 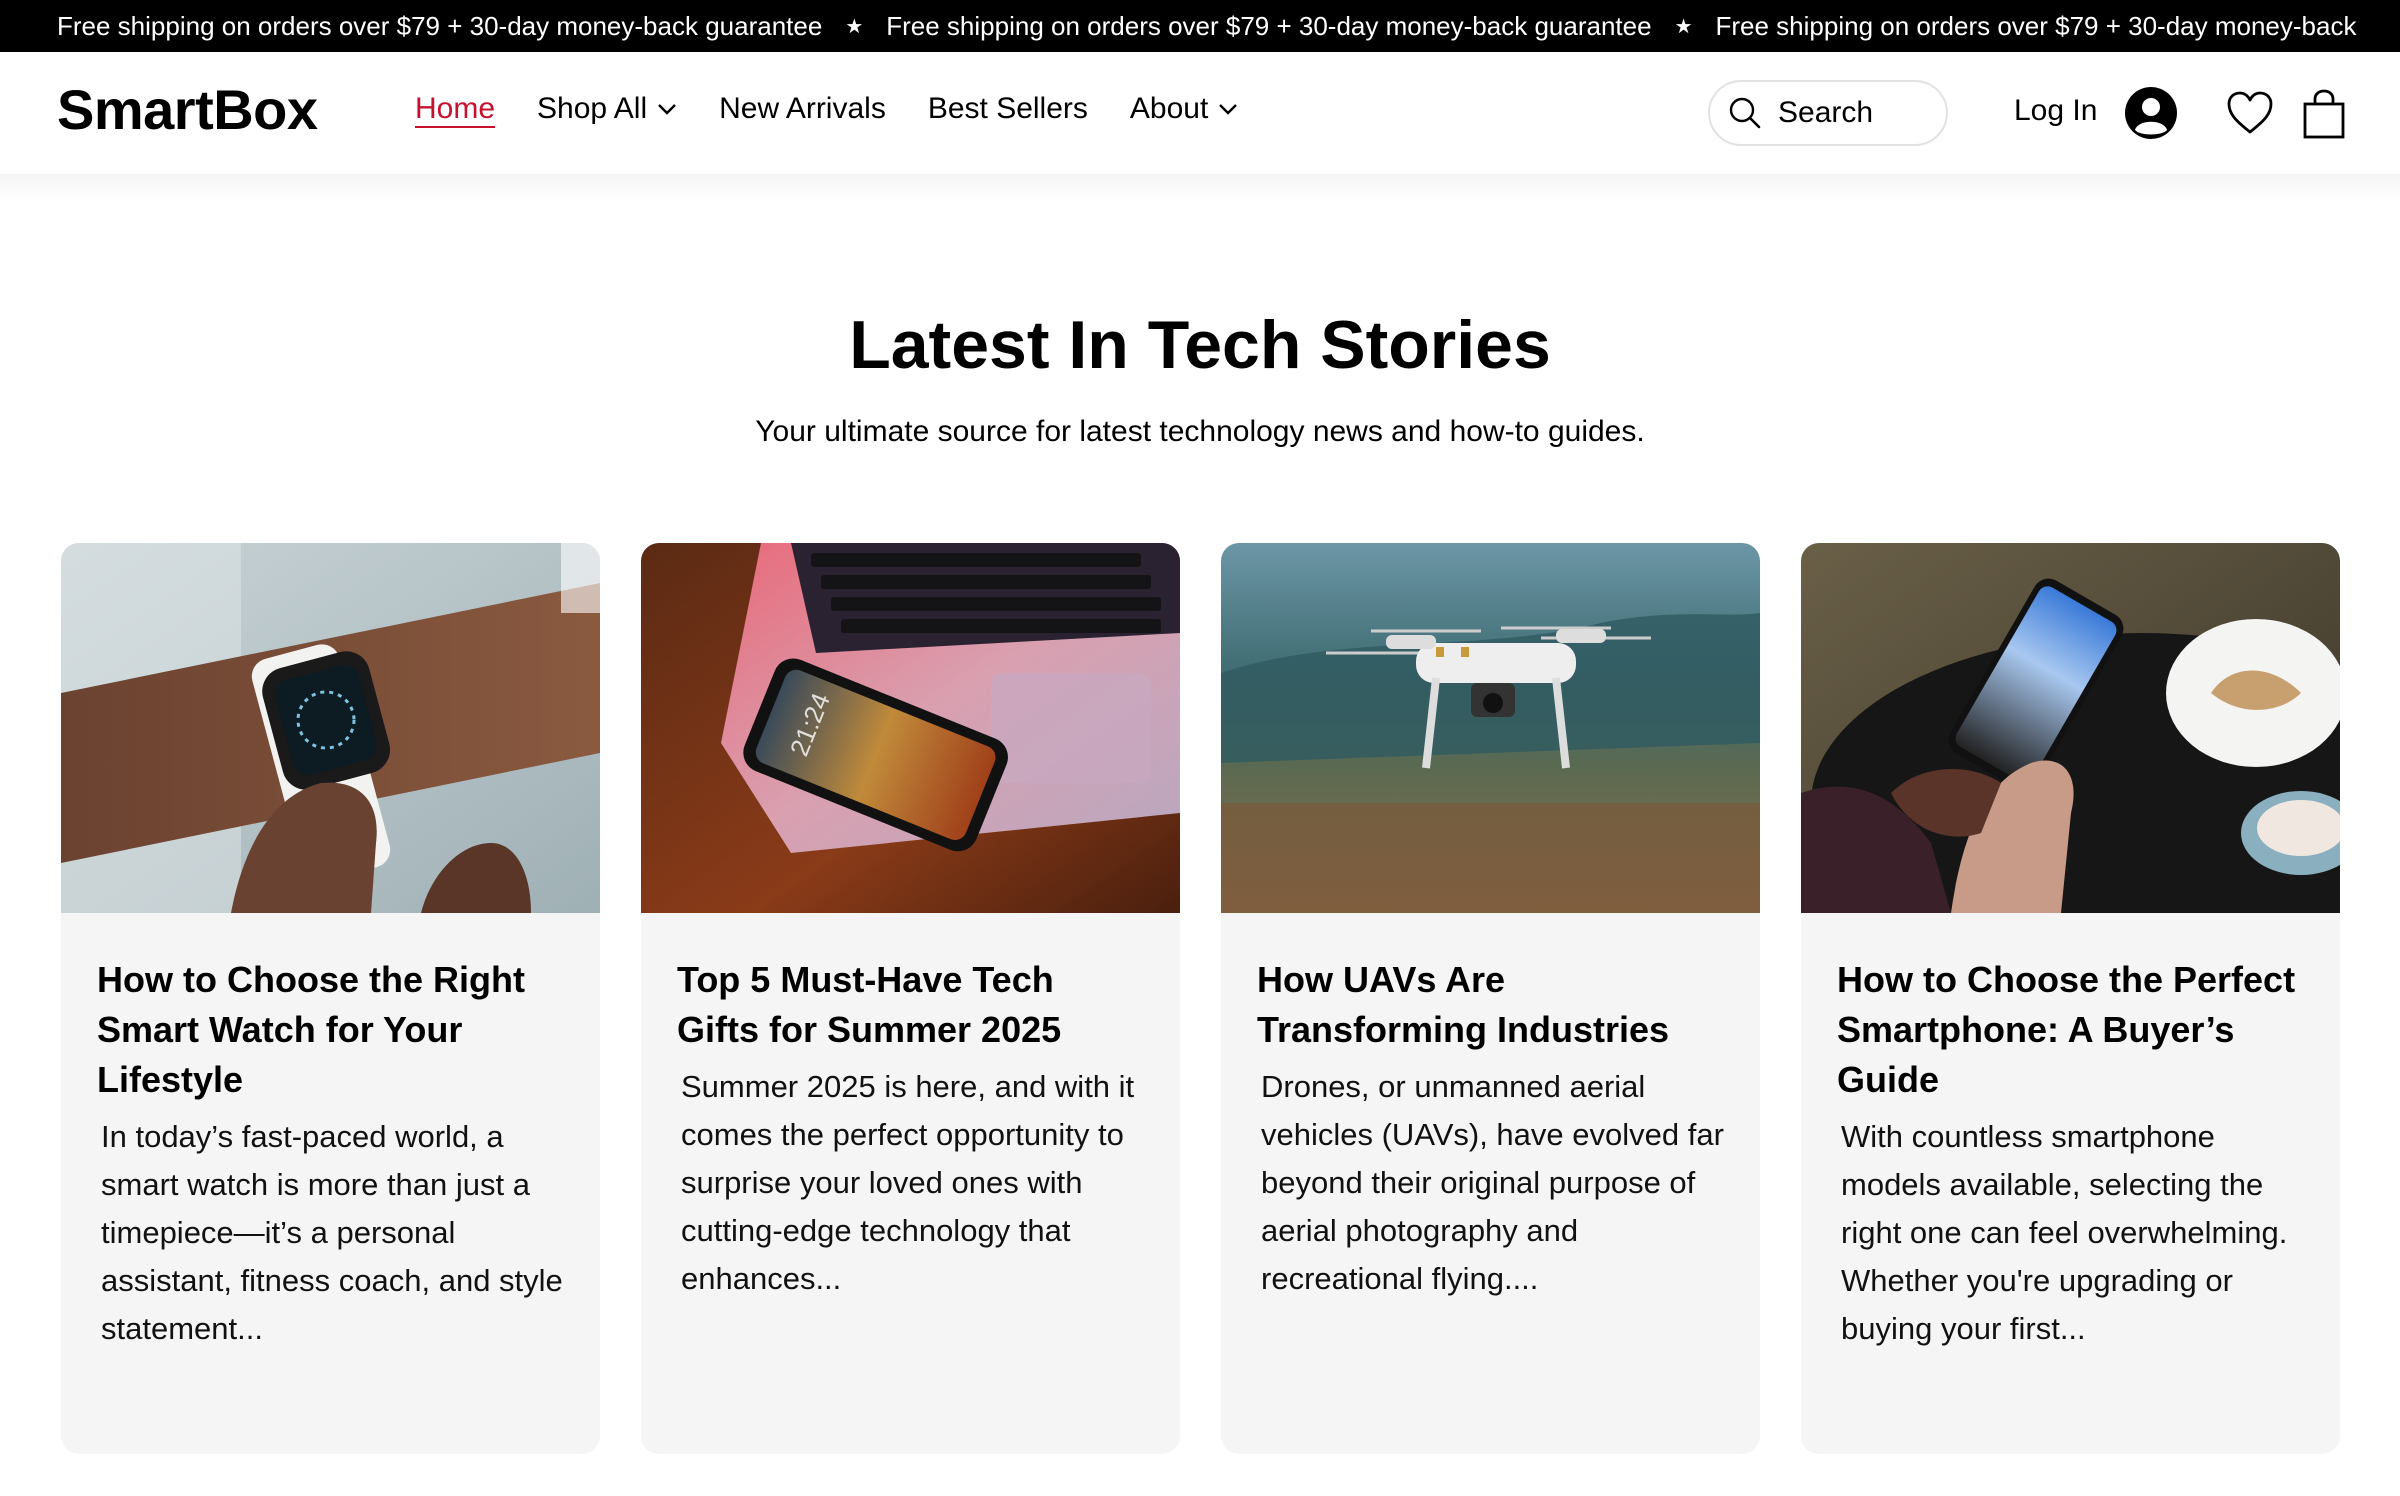 I want to click on nav-item-shop-all: Shop All, so click(x=607, y=109).